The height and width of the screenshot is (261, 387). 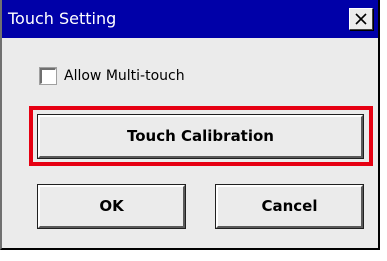 I want to click on multitouch-checkbox, so click(x=48, y=76).